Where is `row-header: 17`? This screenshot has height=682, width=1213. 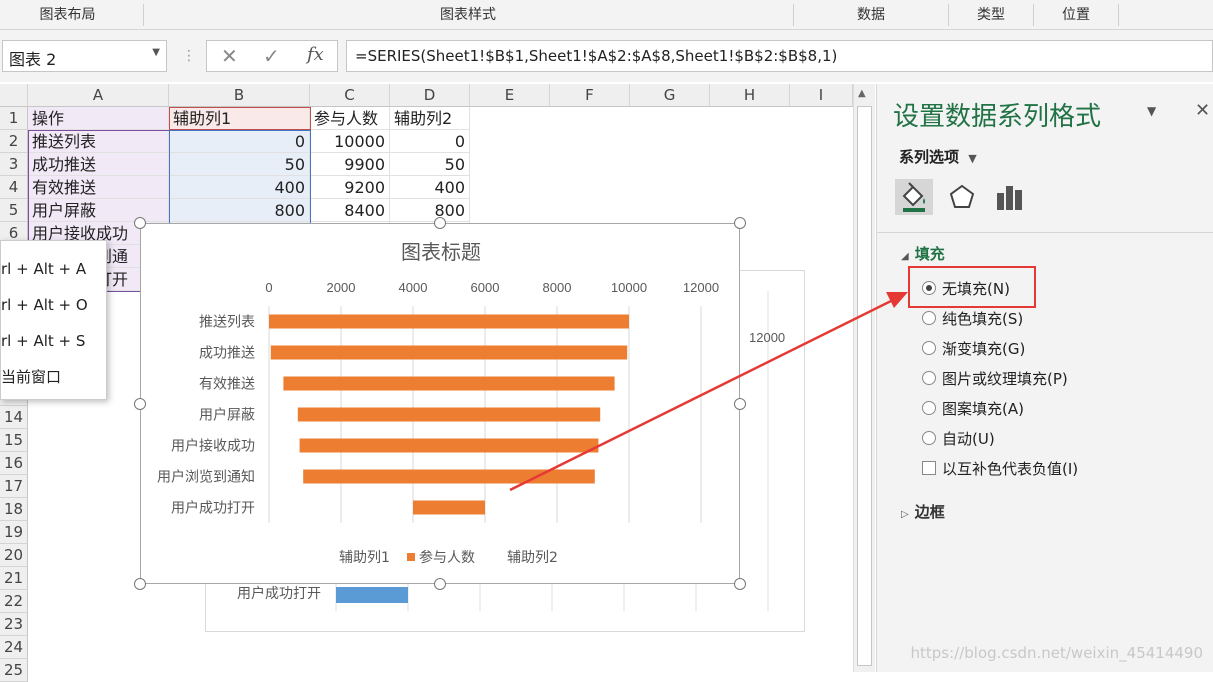
row-header: 17 is located at coordinates (14, 486).